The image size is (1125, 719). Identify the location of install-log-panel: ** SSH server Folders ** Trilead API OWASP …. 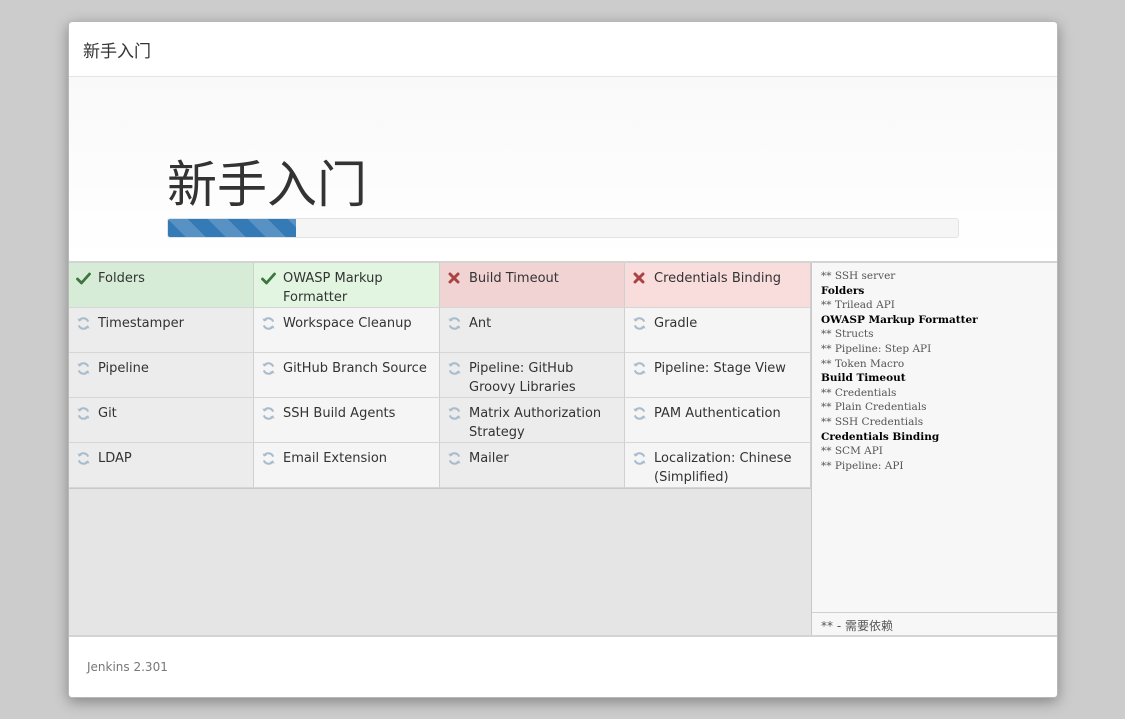
(934, 449).